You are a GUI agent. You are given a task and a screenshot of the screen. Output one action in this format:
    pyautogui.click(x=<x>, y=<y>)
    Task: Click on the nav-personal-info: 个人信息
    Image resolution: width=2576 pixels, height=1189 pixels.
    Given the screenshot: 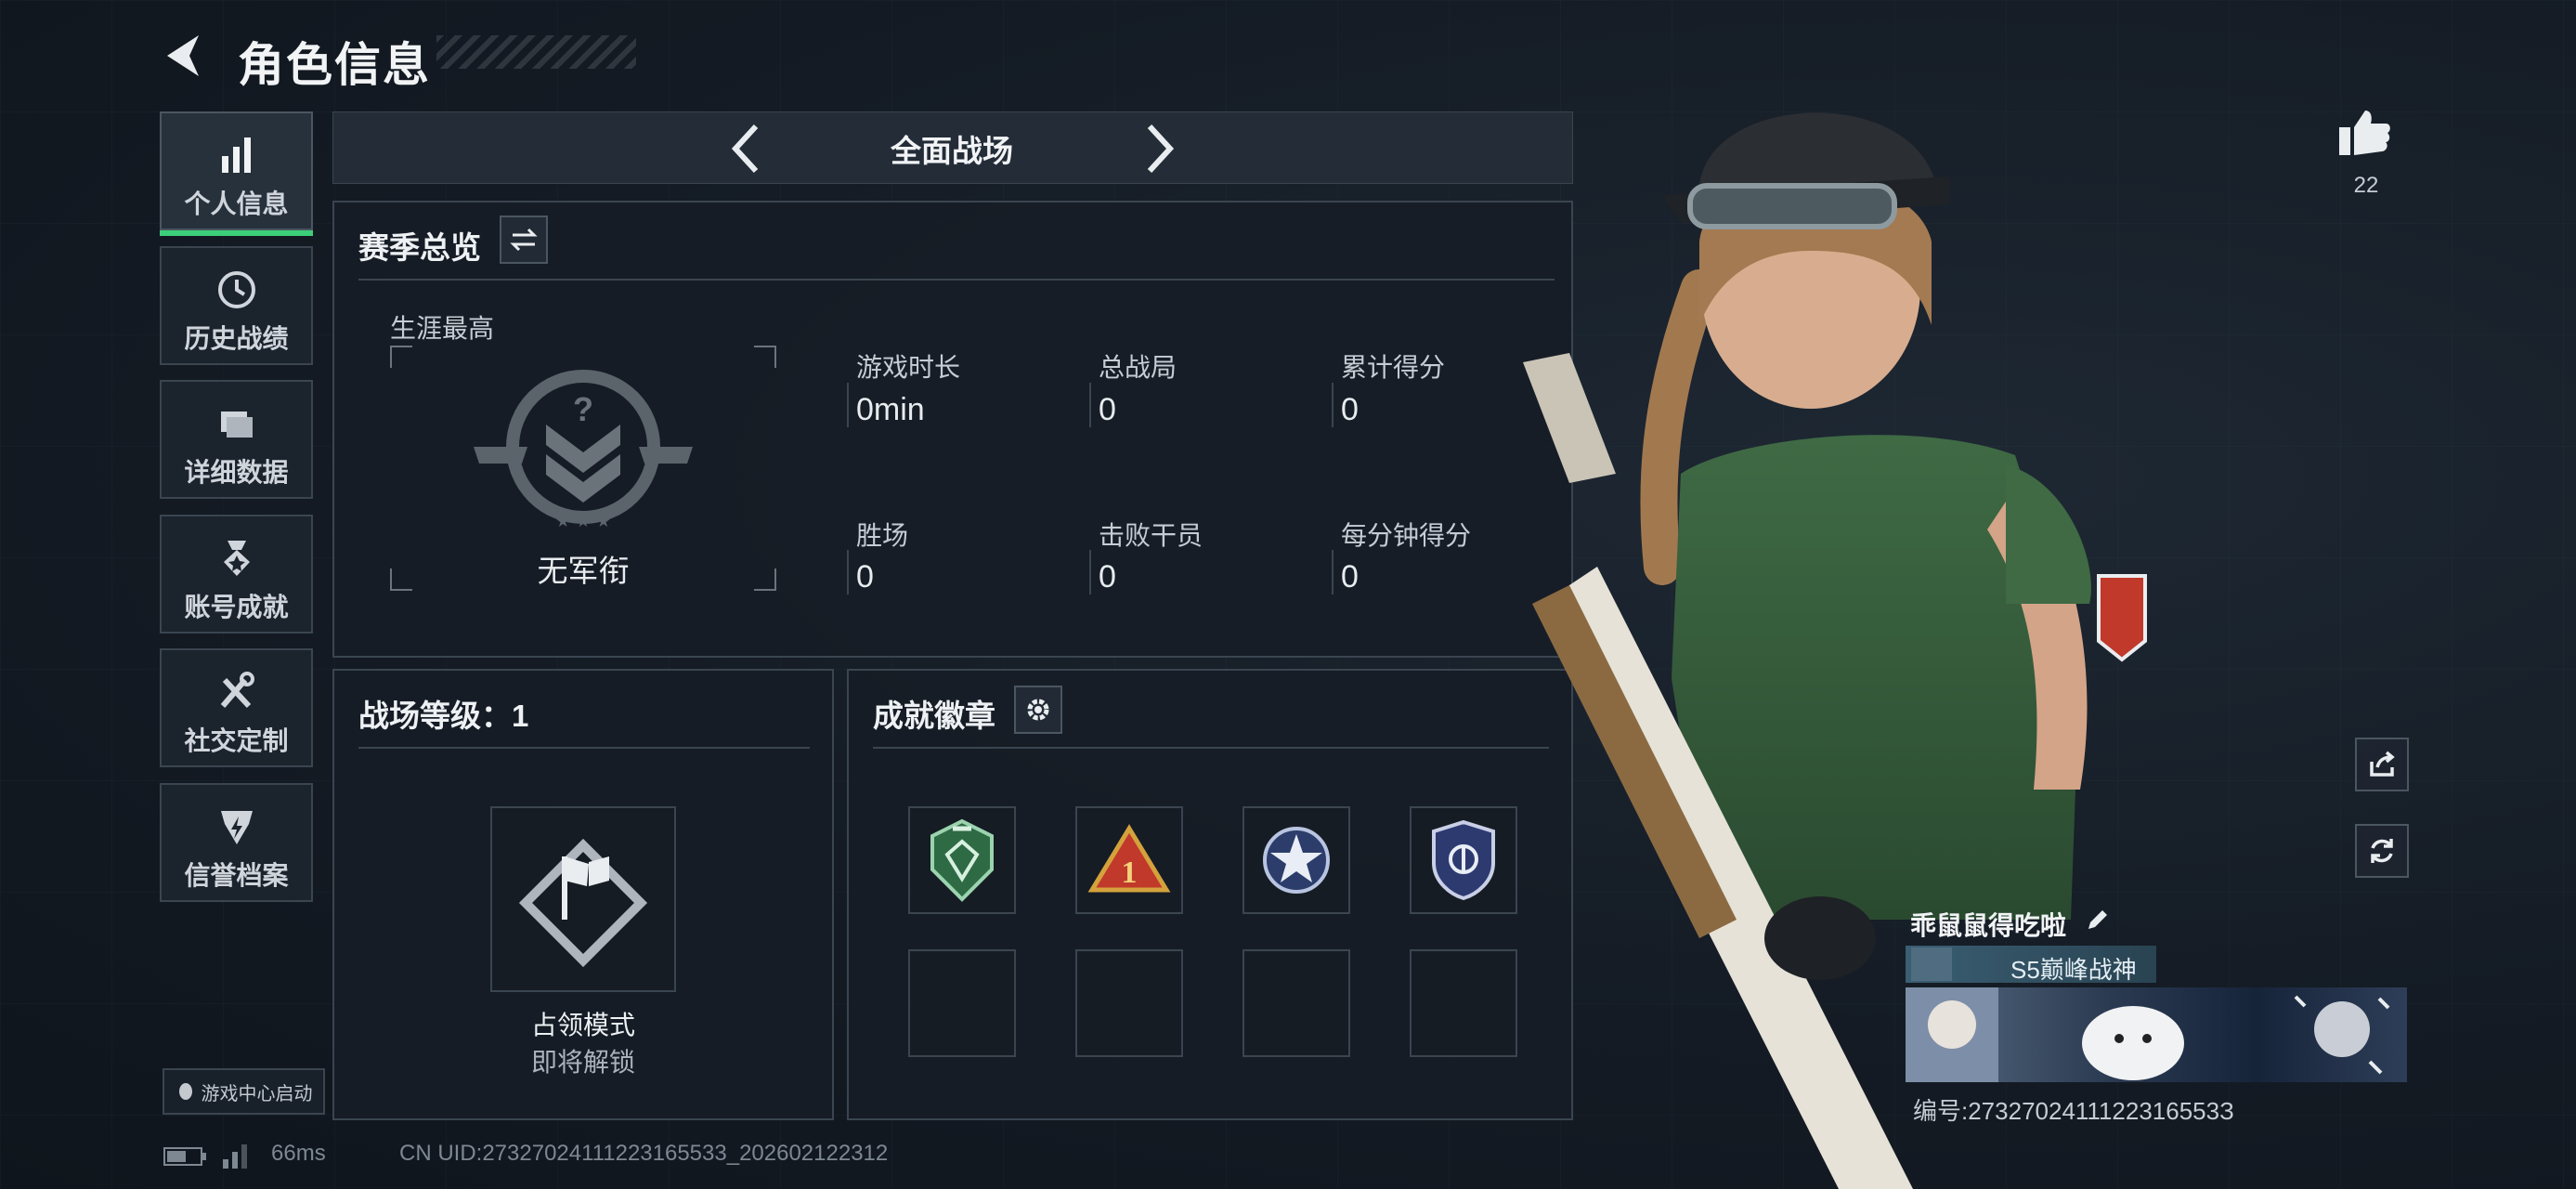 What is the action you would take?
    pyautogui.click(x=237, y=173)
    